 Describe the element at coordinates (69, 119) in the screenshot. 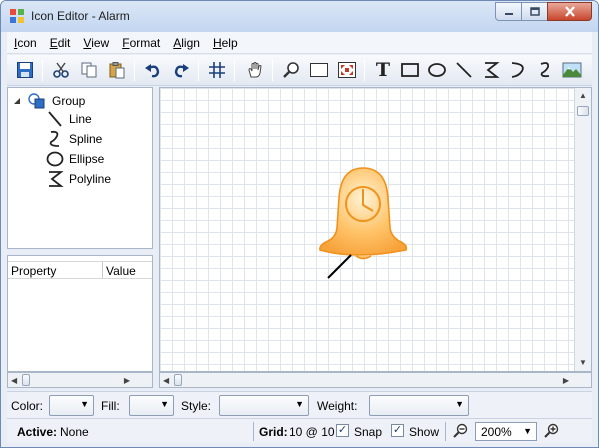

I see `tree-item-line: Line` at that location.